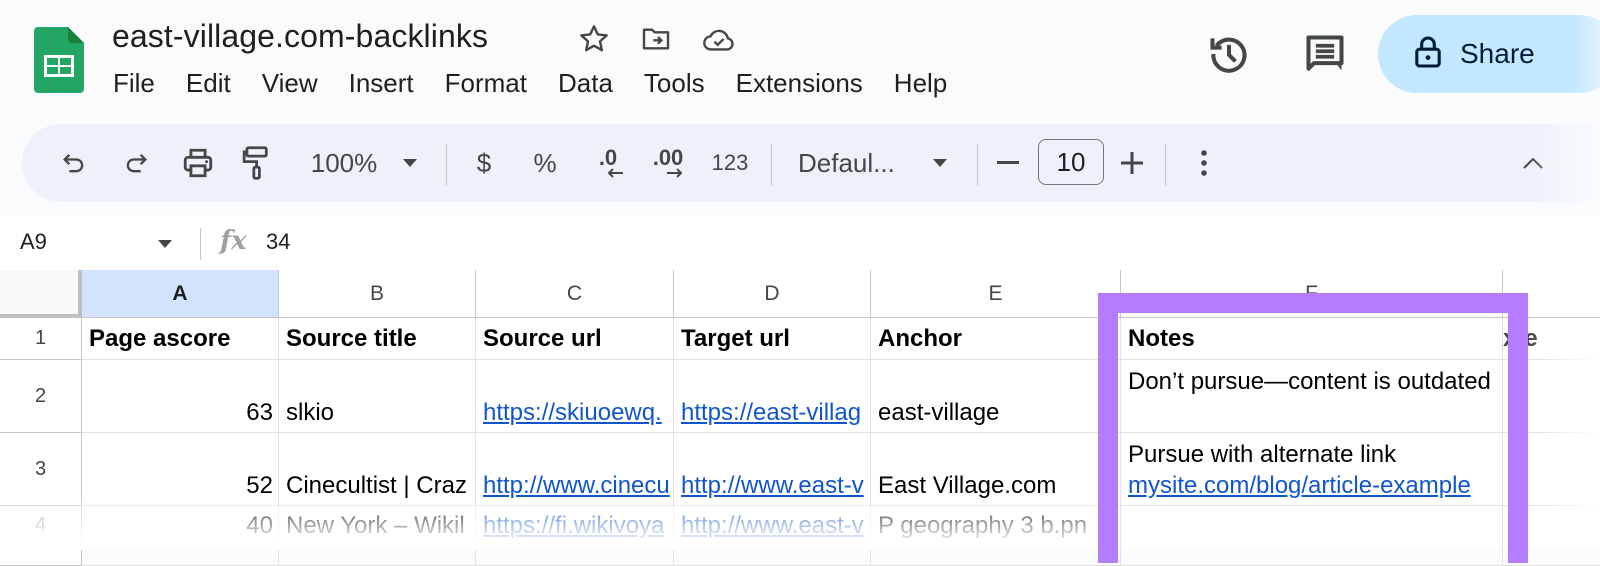 The height and width of the screenshot is (566, 1600). I want to click on increase-font-size-button, so click(1132, 163).